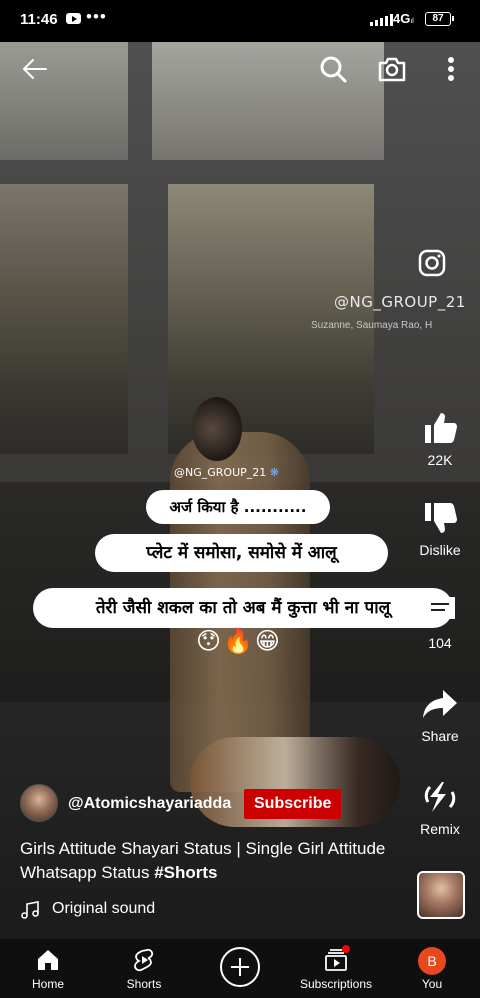 The width and height of the screenshot is (480, 998). Describe the element at coordinates (104, 908) in the screenshot. I see `sound-label: Original sound` at that location.